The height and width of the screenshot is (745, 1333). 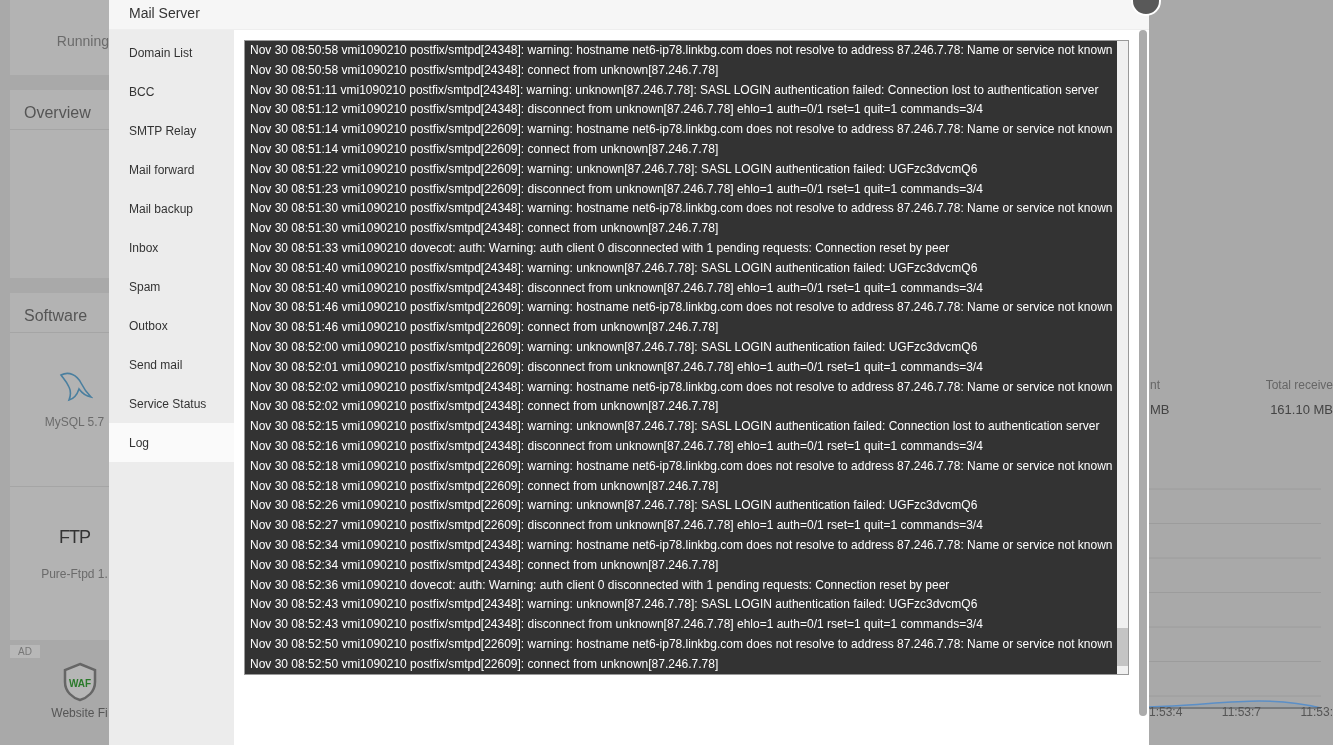 I want to click on log-line: Nov 30 08:51:14 vmi1090210 postfix/smtpd[22609]: connect from unknown[87.246.7.78], so click(x=485, y=149).